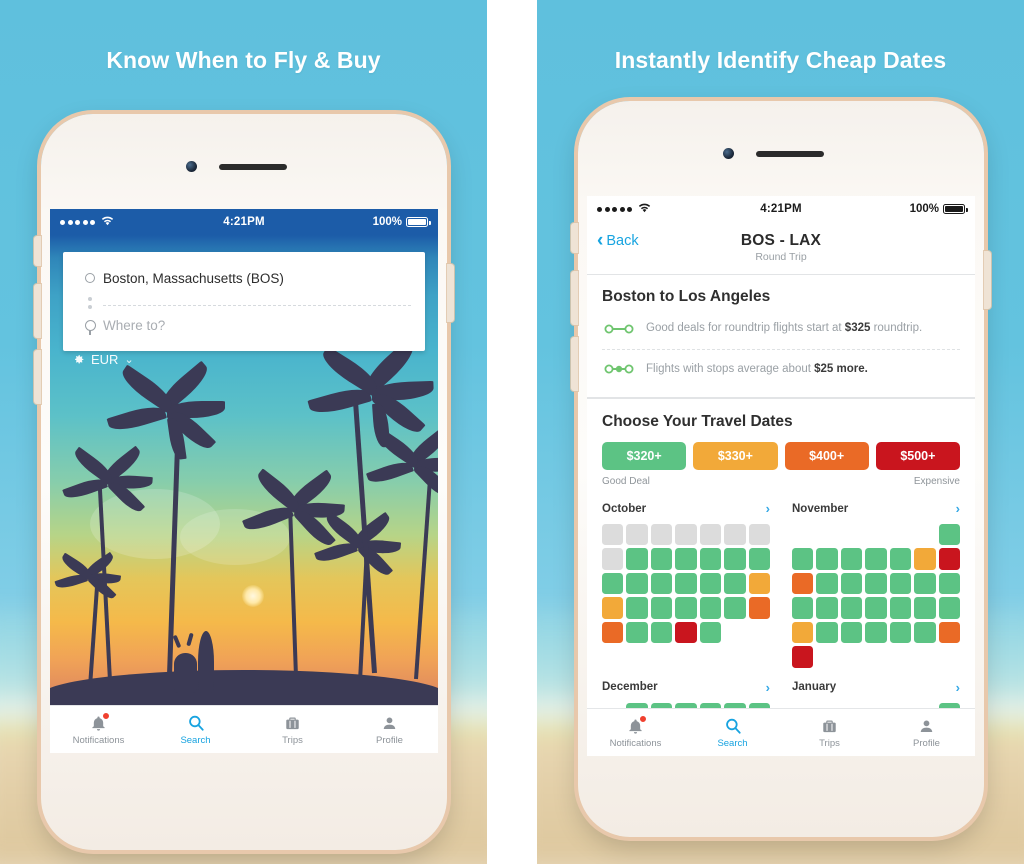  I want to click on destination-field: Where to?, so click(244, 325).